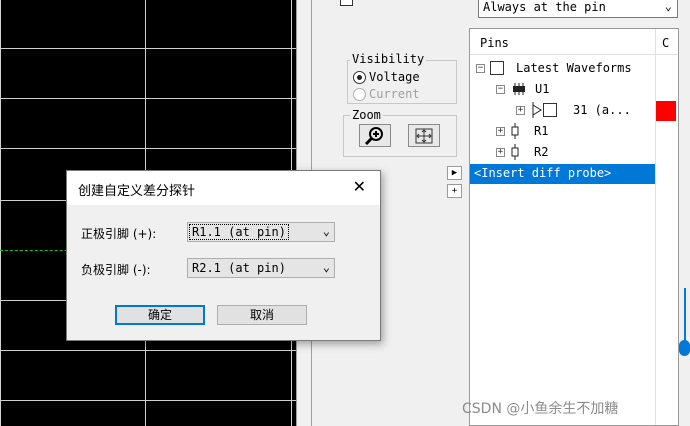 The image size is (690, 426). Describe the element at coordinates (684, 348) in the screenshot. I see `scroll-thumb` at that location.